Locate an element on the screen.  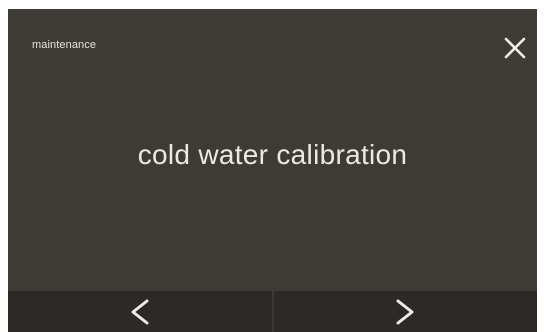
next-button is located at coordinates (406, 311).